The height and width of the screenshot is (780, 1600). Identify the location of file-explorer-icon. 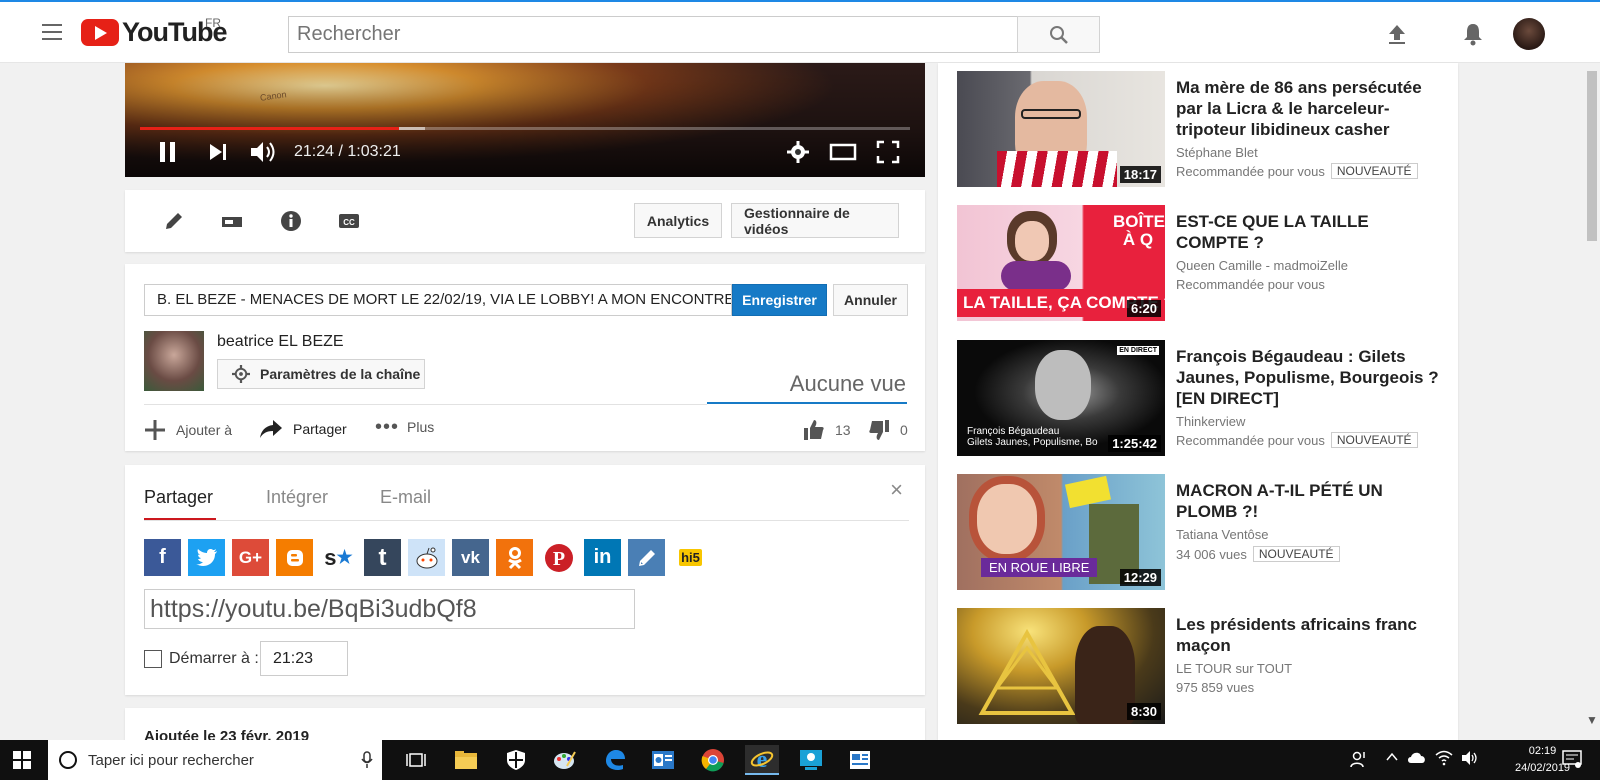
(466, 760).